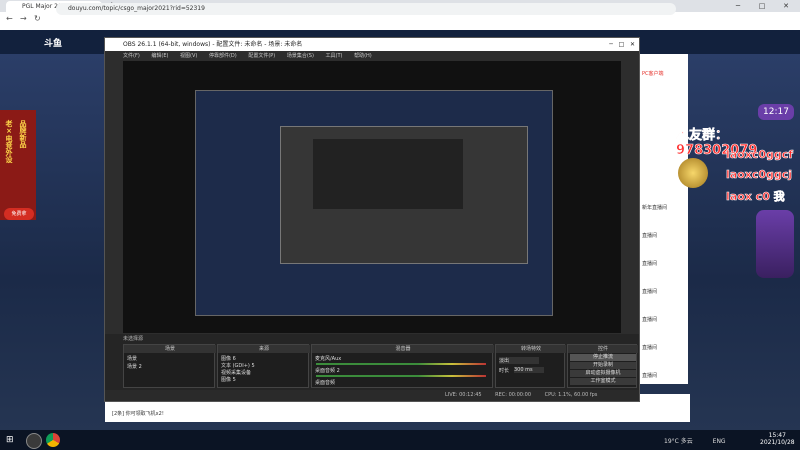 This screenshot has width=800, height=450. What do you see at coordinates (34, 441) in the screenshot?
I see `obs-taskbar-icon` at bounding box center [34, 441].